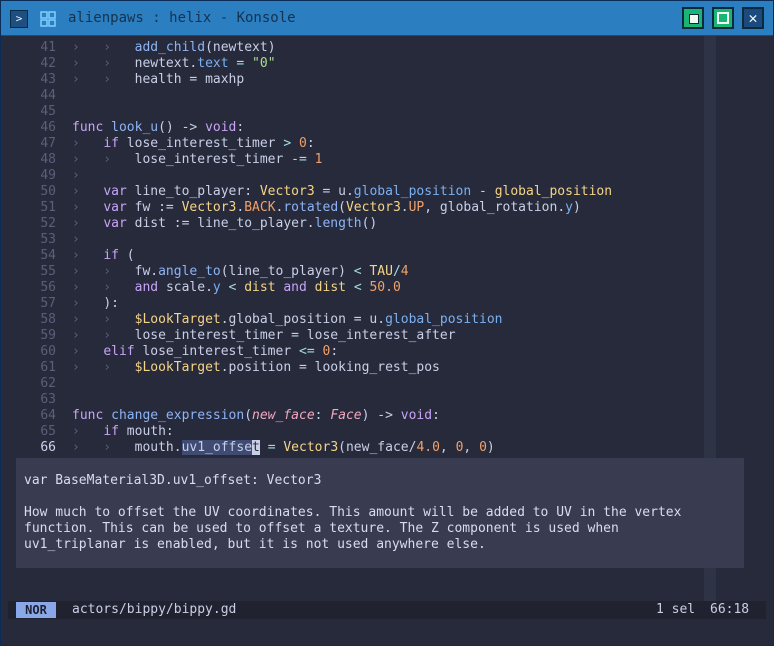 Image resolution: width=774 pixels, height=646 pixels. What do you see at coordinates (283, 415) in the screenshot?
I see `code-token: new_face` at bounding box center [283, 415].